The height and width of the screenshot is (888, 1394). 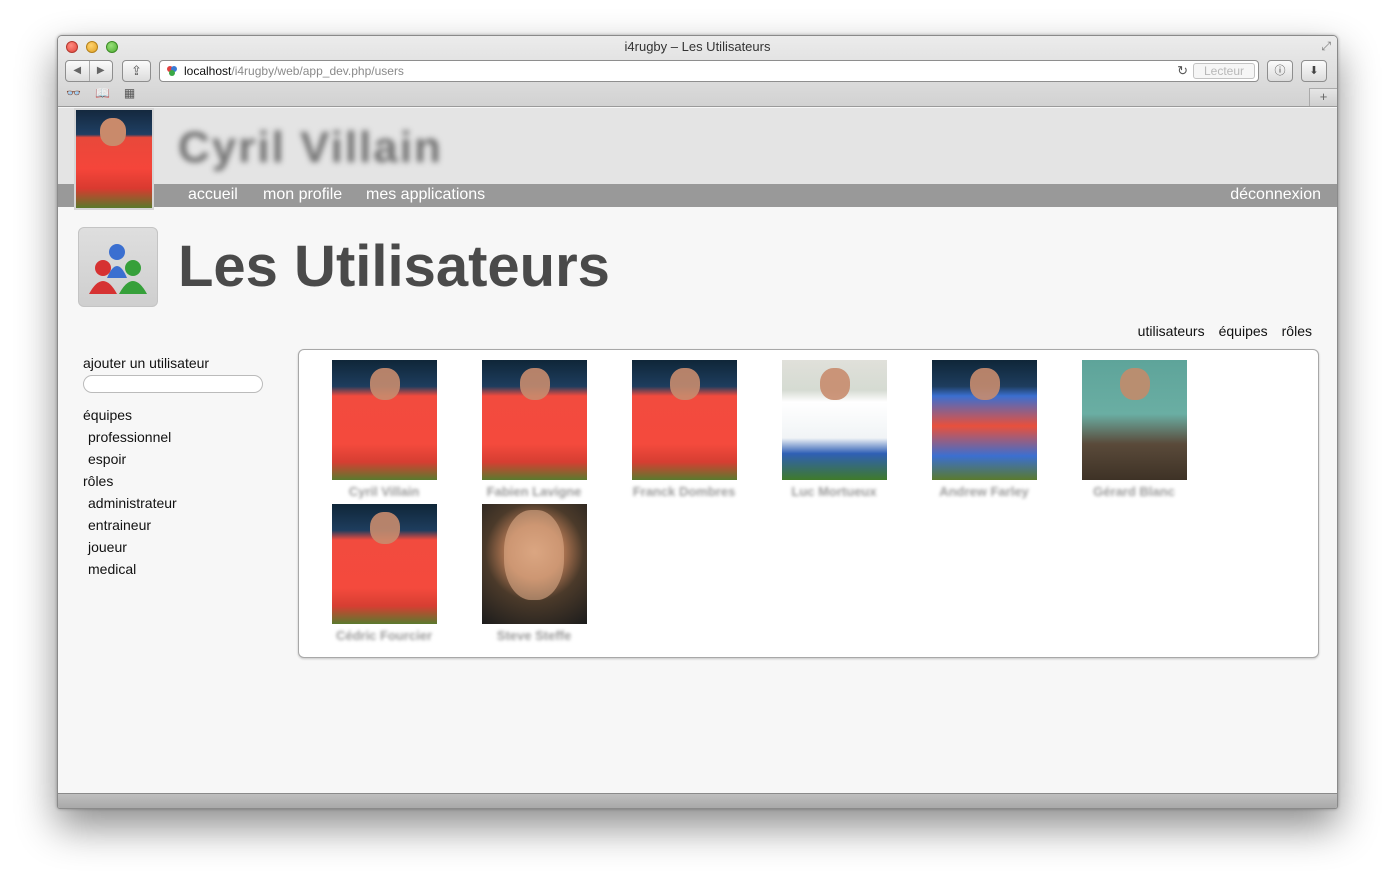 I want to click on add-user-link: ajouter un utilisateur, so click(x=178, y=364).